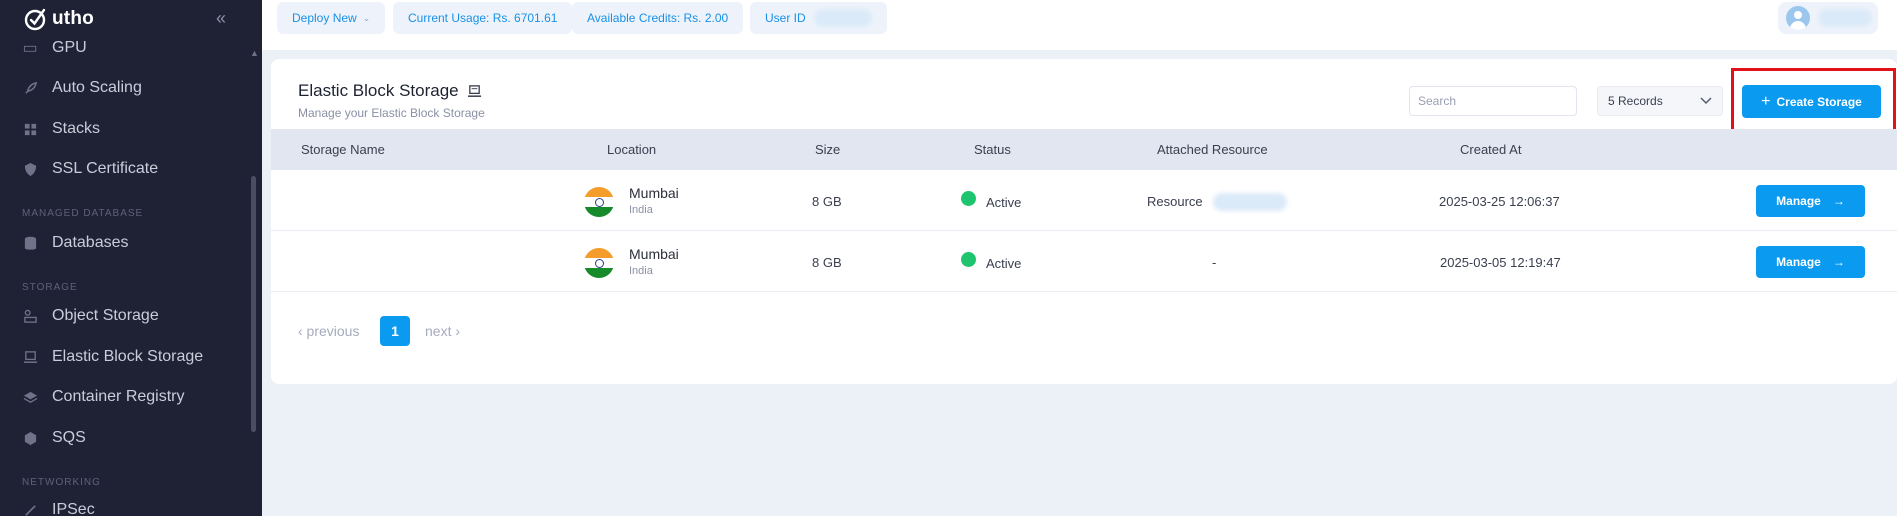 The image size is (1897, 516). I want to click on page-title: Elastic Block Storage, so click(390, 91).